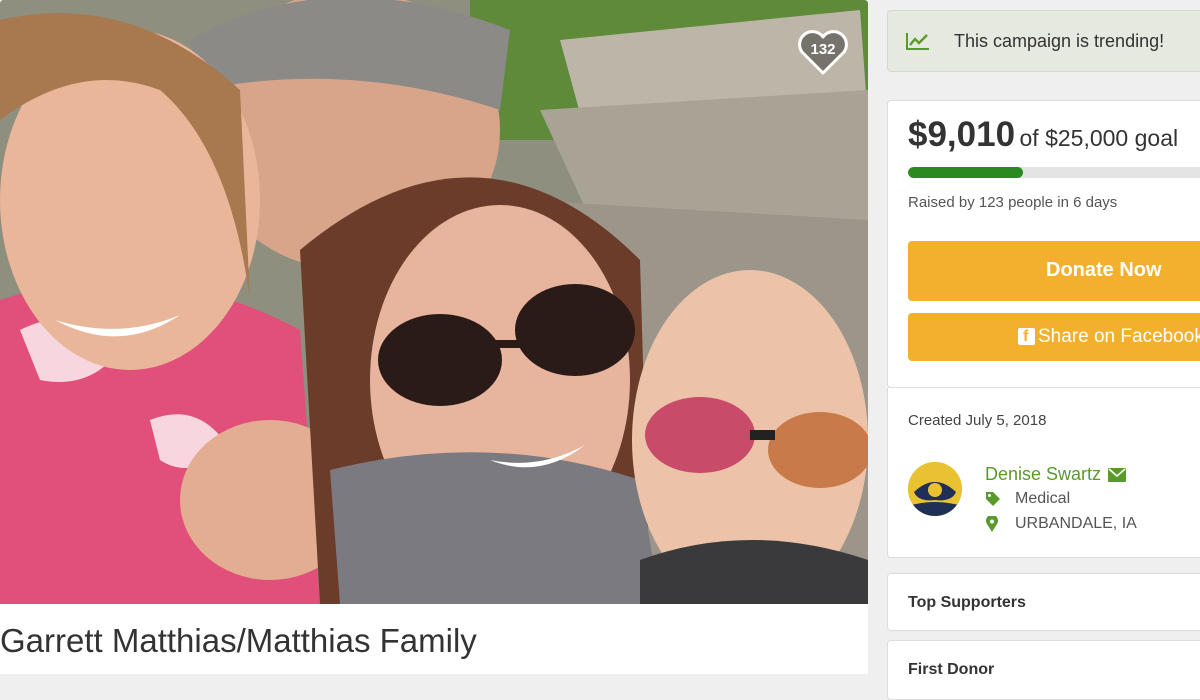 Image resolution: width=1200 pixels, height=700 pixels. I want to click on share-facebook-button: f Share on Facebook, so click(1054, 337).